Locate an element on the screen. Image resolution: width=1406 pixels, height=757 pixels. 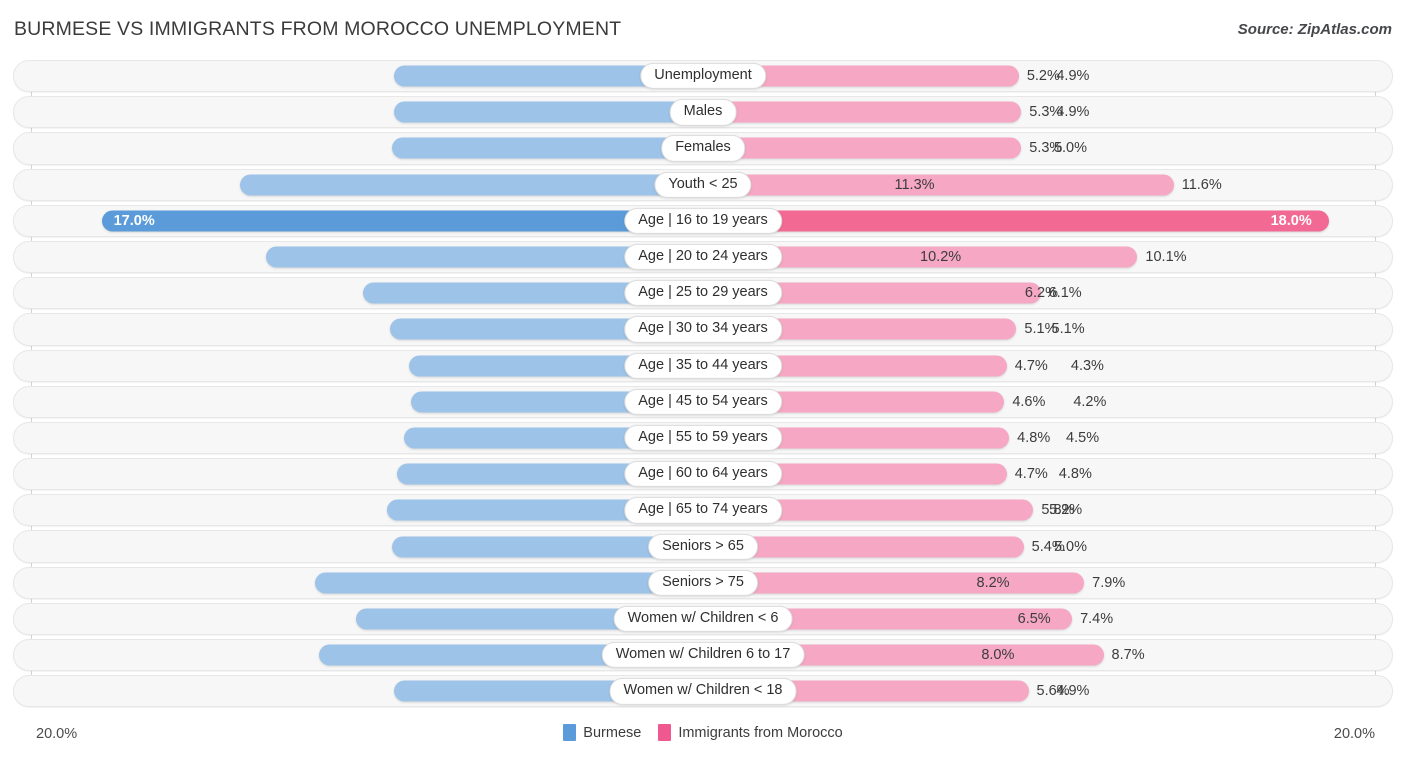
row-category-label: Women w/ Children < 6 is located at coordinates (703, 619).